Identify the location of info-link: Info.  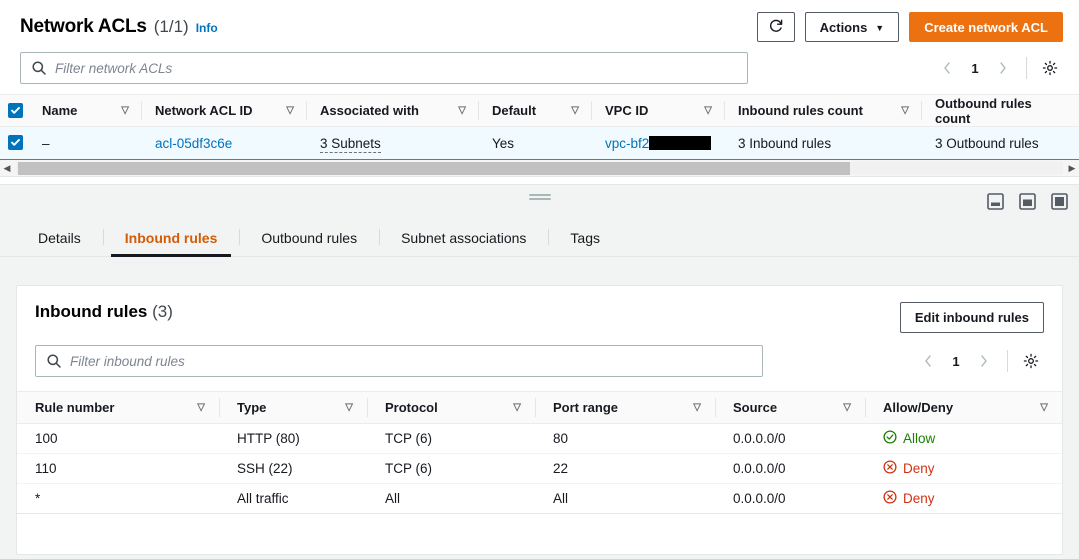
(207, 28).